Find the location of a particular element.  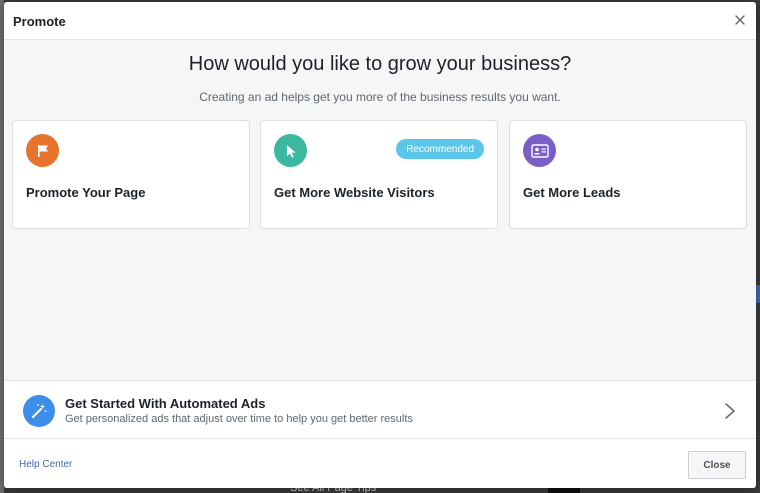

flag-icon is located at coordinates (42, 150).